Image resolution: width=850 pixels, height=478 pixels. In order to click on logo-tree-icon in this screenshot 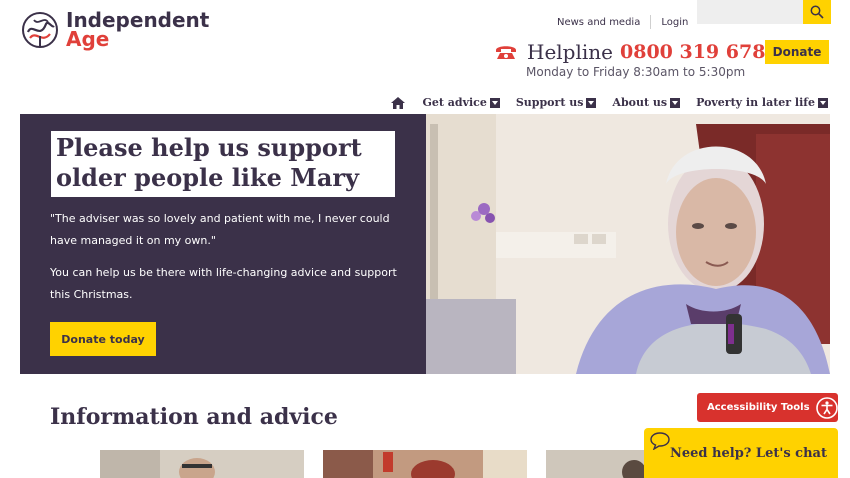, I will do `click(40, 30)`.